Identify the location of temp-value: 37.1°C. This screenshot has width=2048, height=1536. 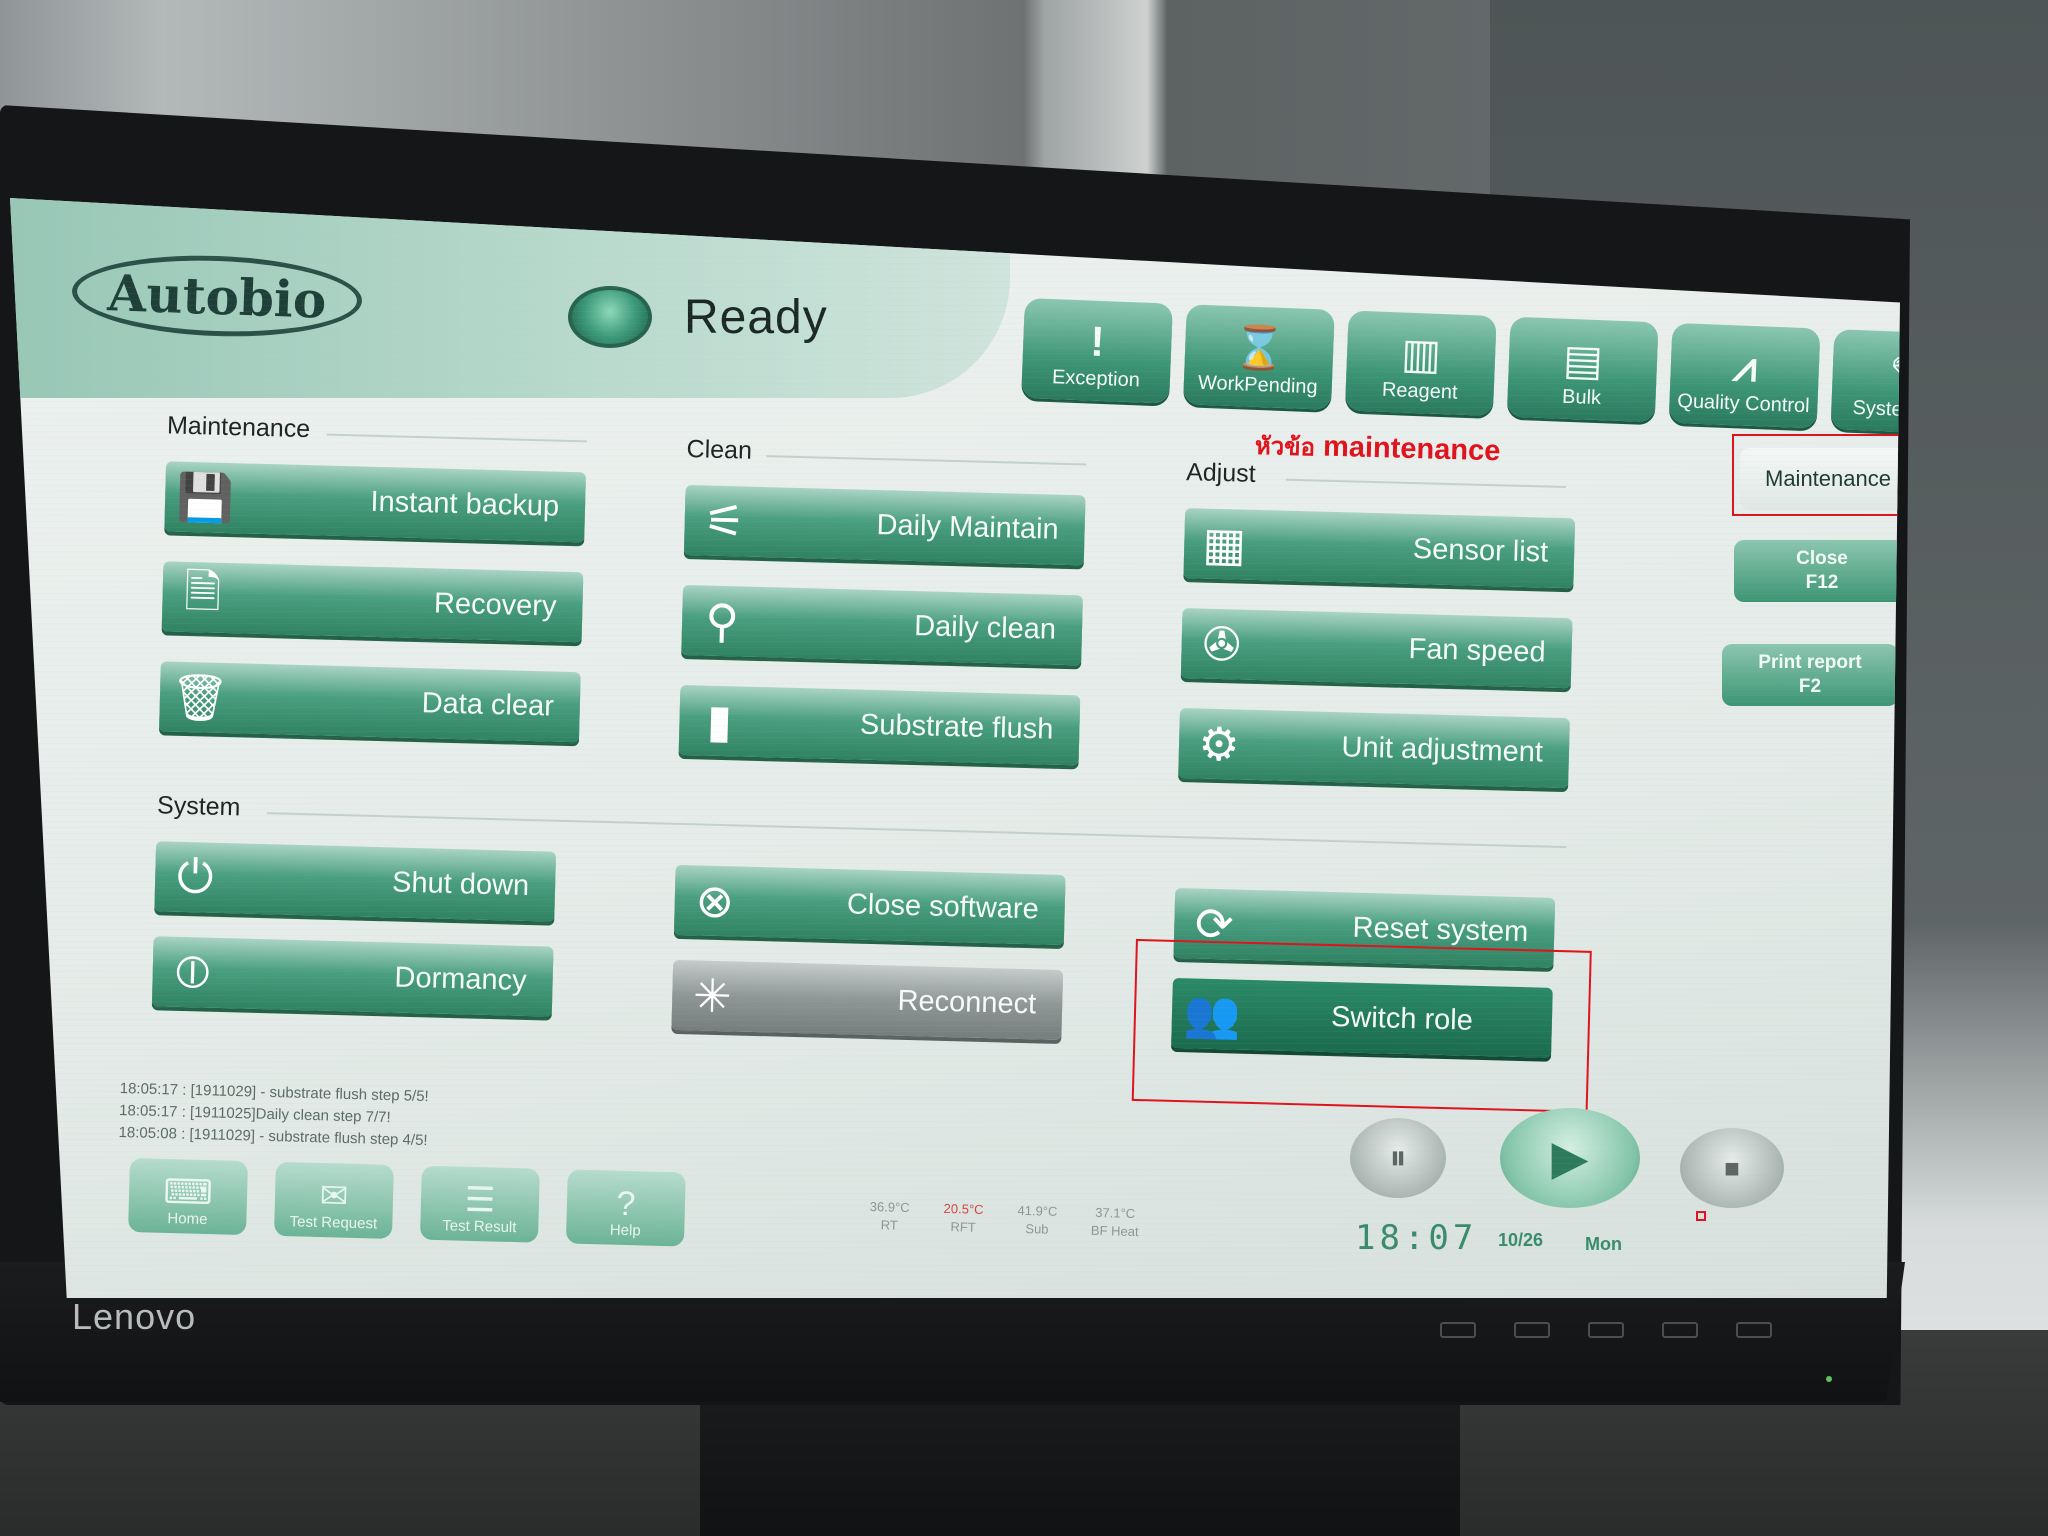
(1115, 1212).